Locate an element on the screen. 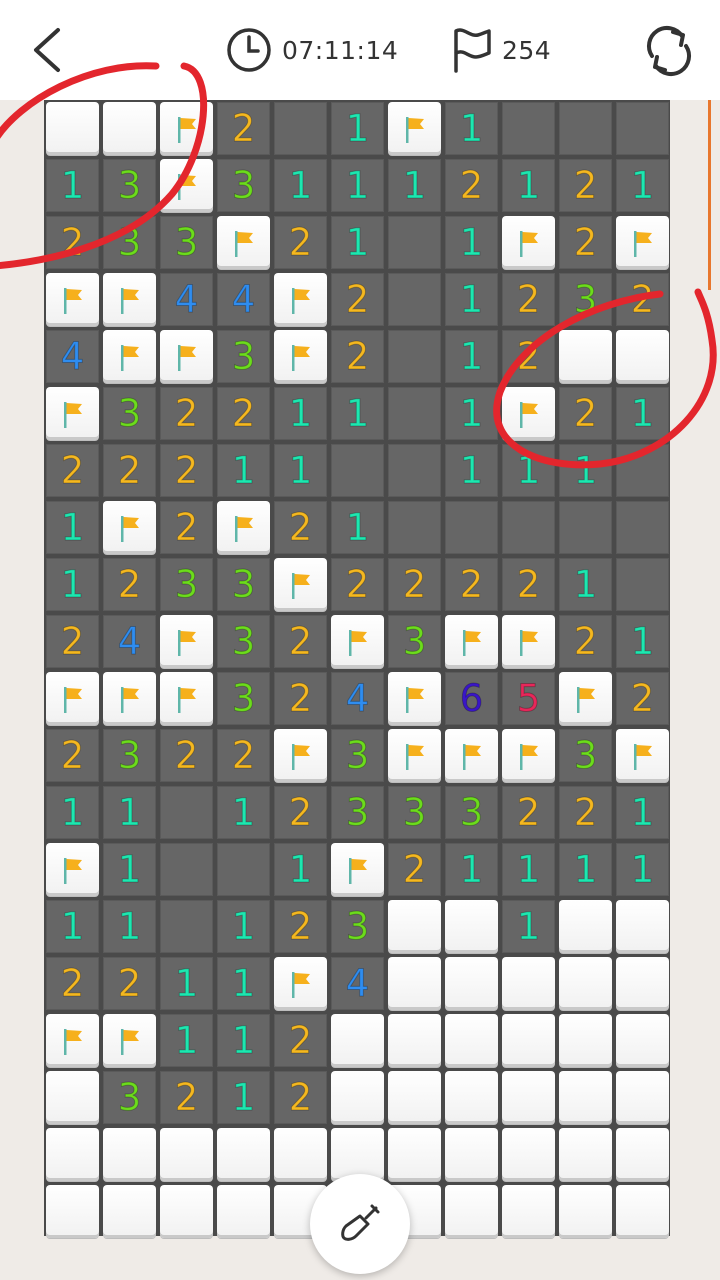  cell-number: 5 is located at coordinates (528, 698).